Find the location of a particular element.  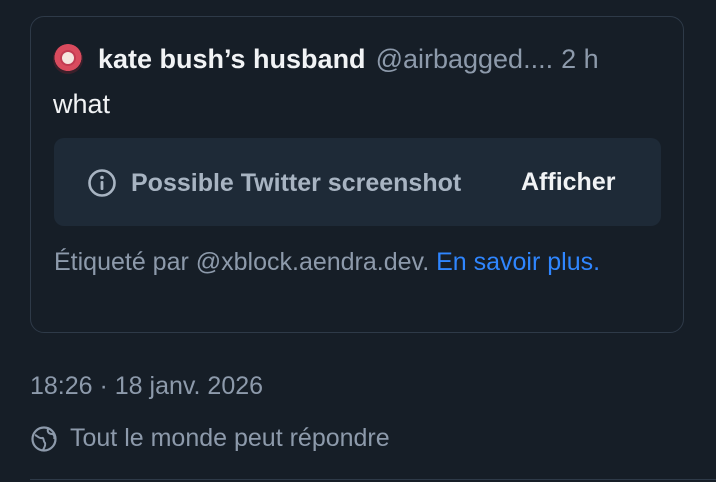

content-label: Possible Twitter screenshot is located at coordinates (274, 183).